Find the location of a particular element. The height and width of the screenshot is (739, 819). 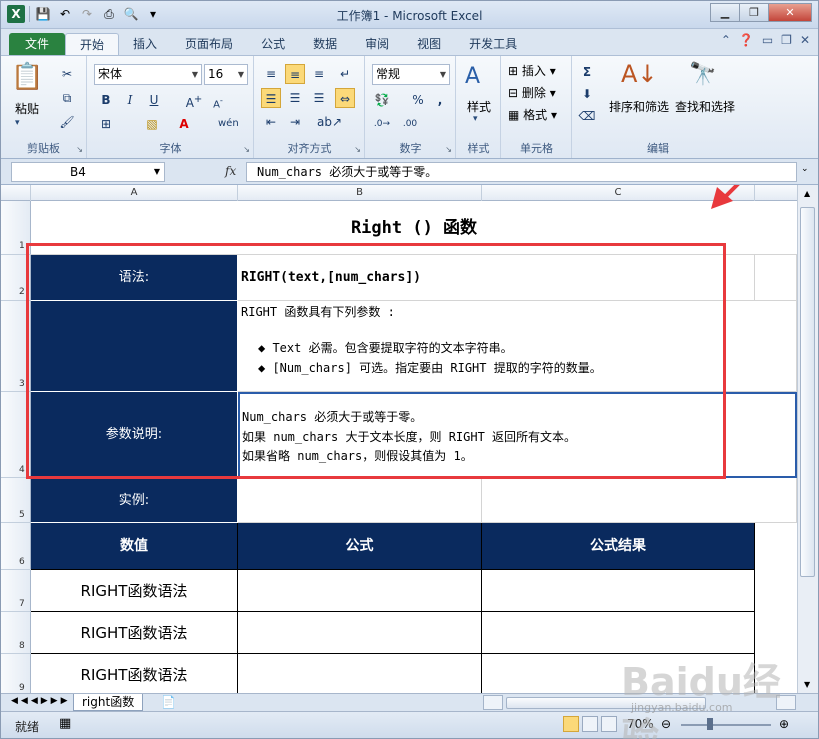

merge-center-icon: ⇔ is located at coordinates (345, 98).